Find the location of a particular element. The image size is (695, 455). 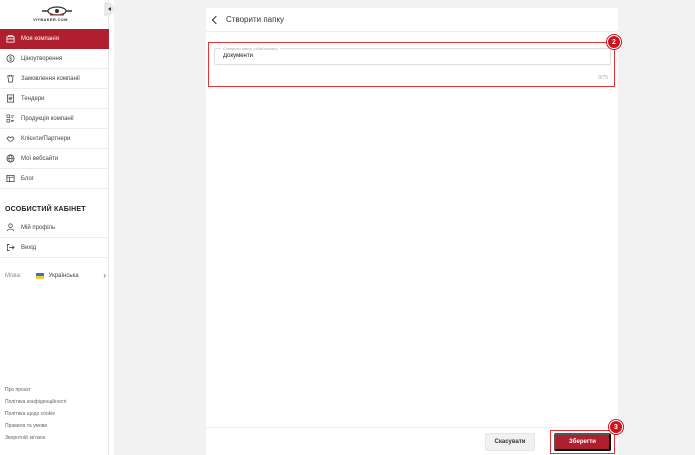

logout-icon is located at coordinates (10, 248).